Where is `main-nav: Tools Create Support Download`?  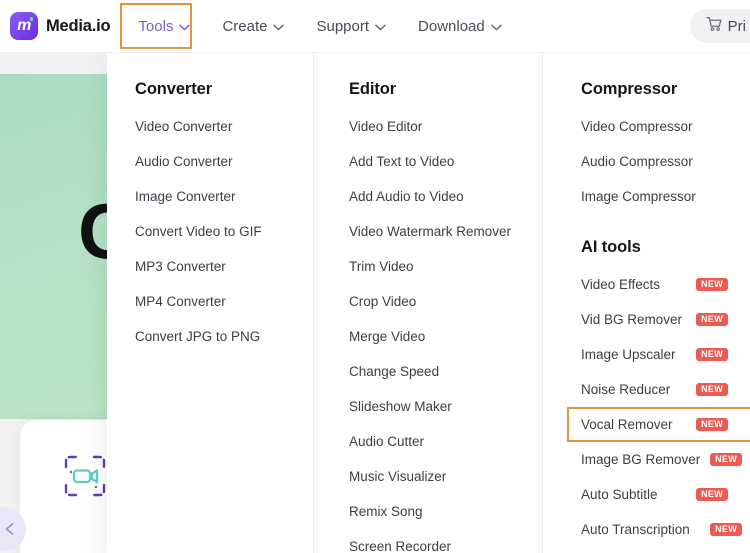 main-nav: Tools Create Support Download is located at coordinates (319, 26).